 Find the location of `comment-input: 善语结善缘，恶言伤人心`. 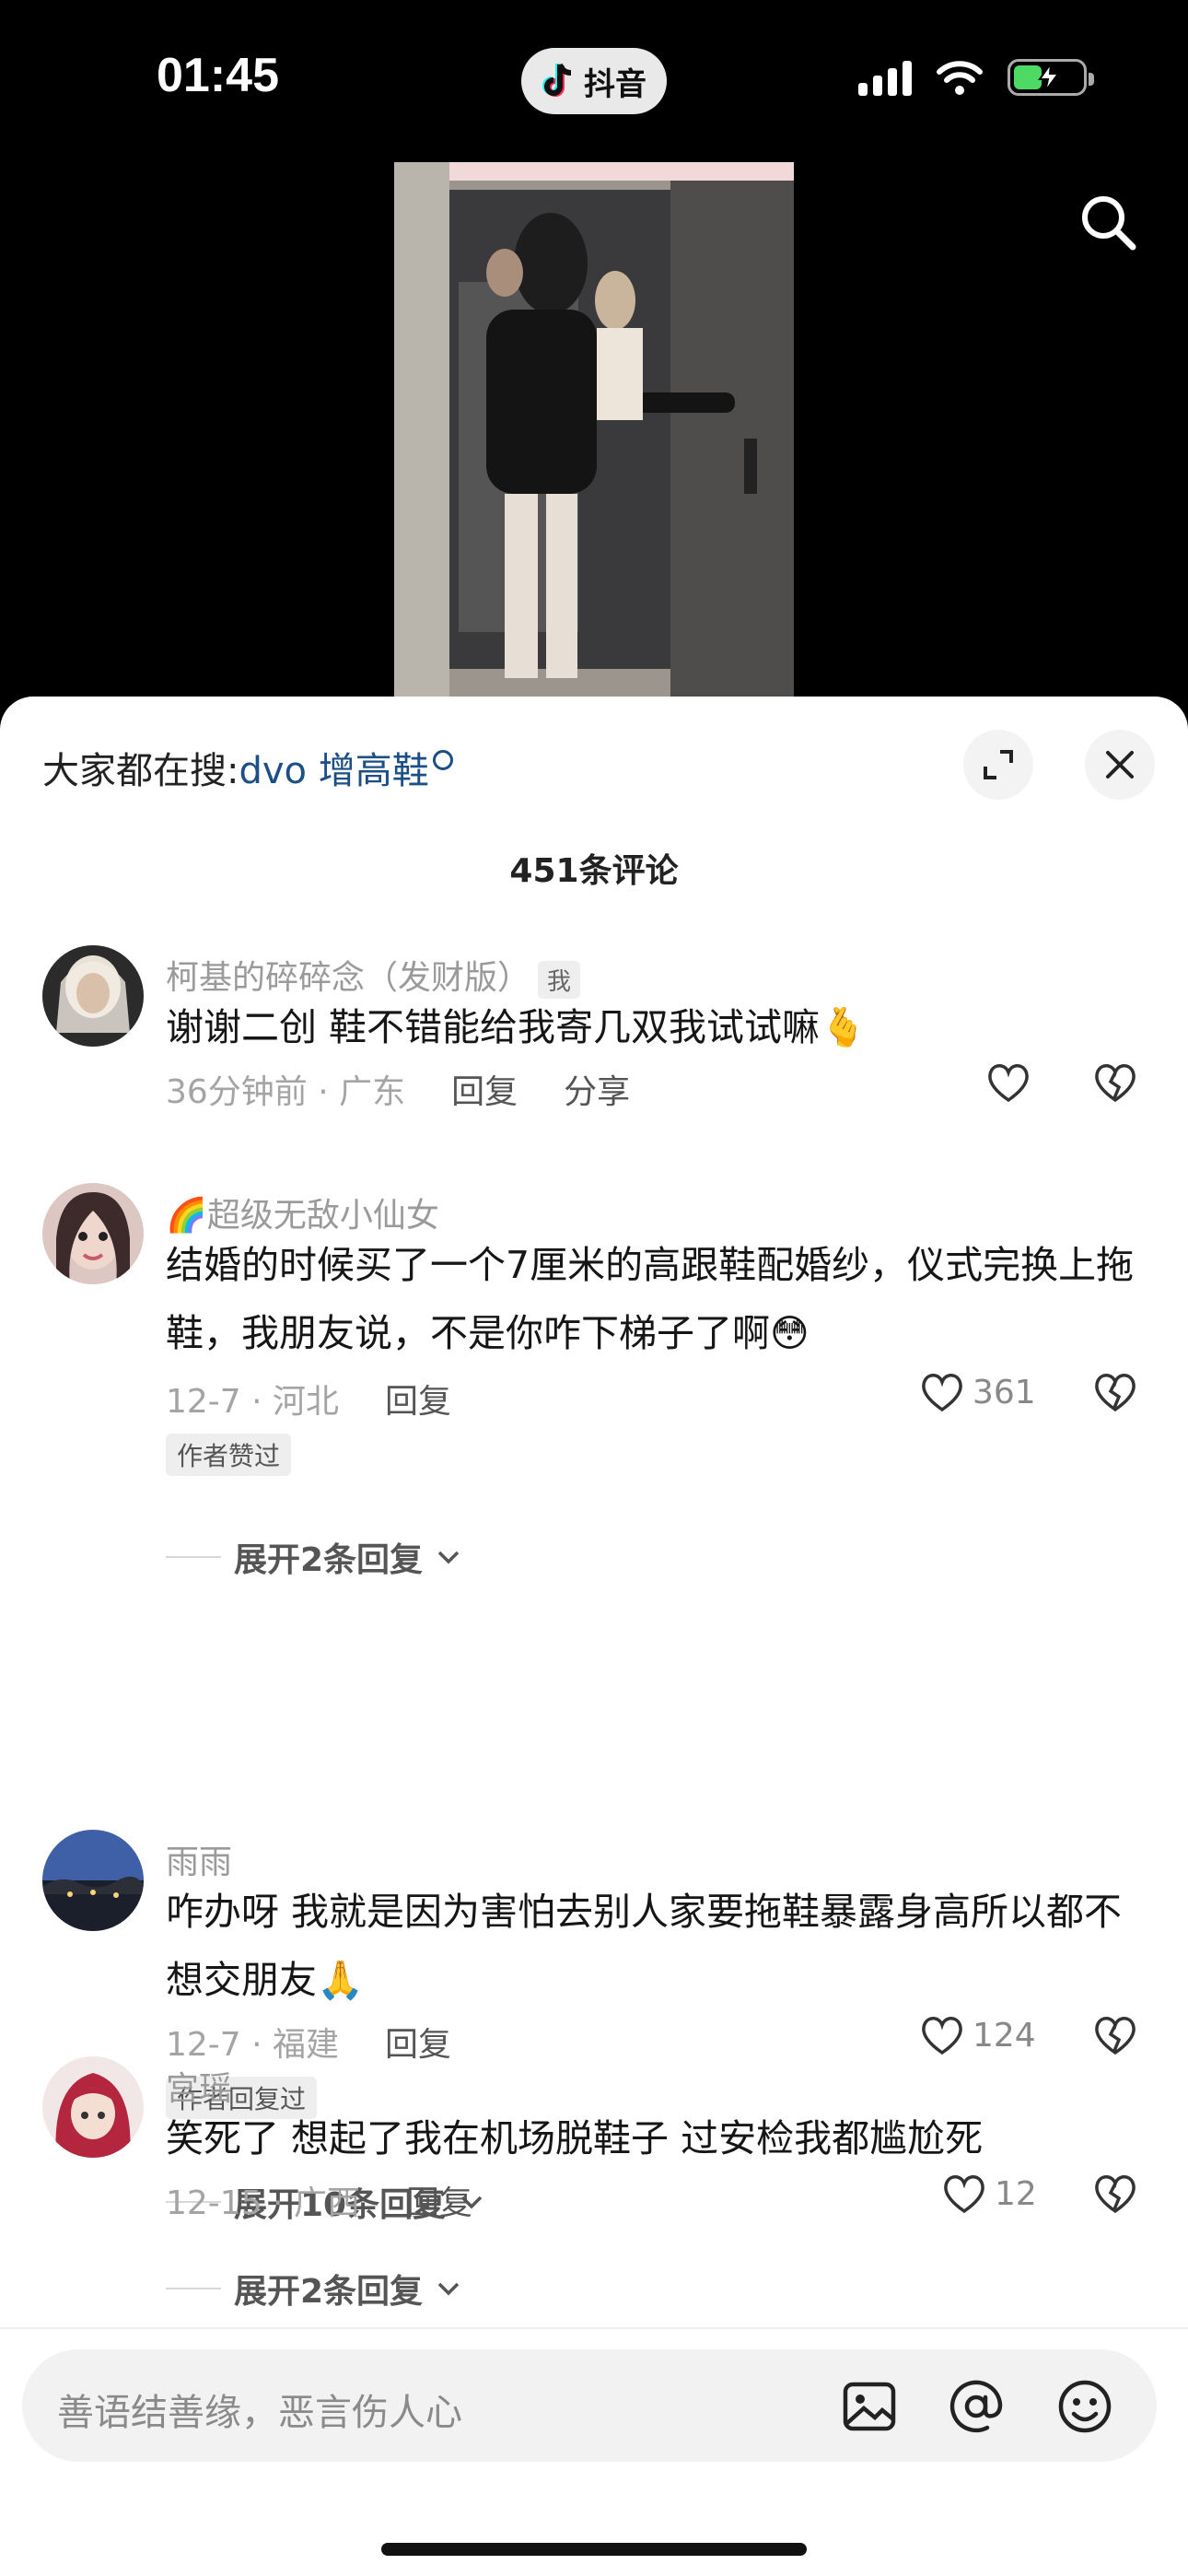

comment-input: 善语结善缘，恶言伤人心 is located at coordinates (589, 2405).